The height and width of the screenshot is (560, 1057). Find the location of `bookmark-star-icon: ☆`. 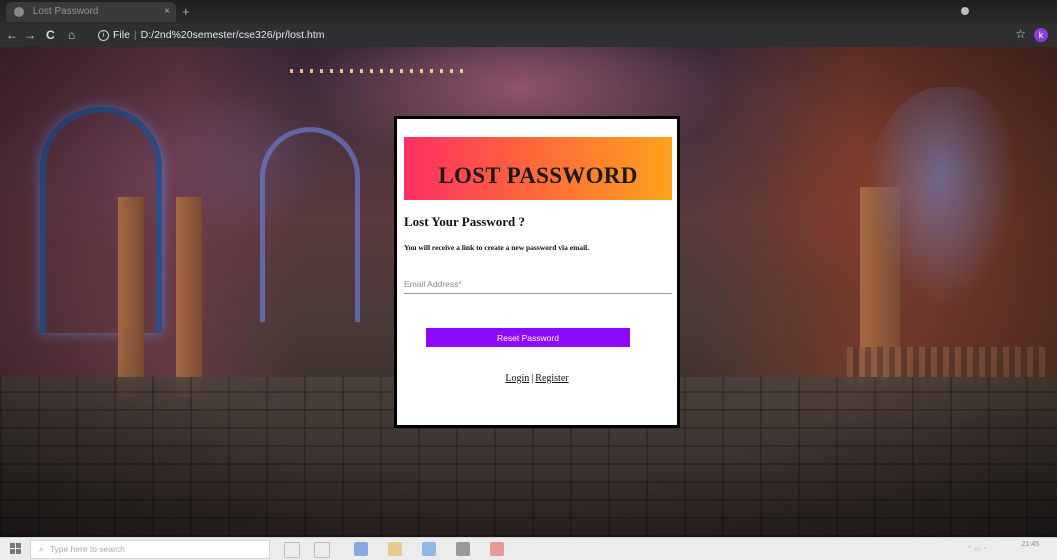

bookmark-star-icon: ☆ is located at coordinates (1020, 34).